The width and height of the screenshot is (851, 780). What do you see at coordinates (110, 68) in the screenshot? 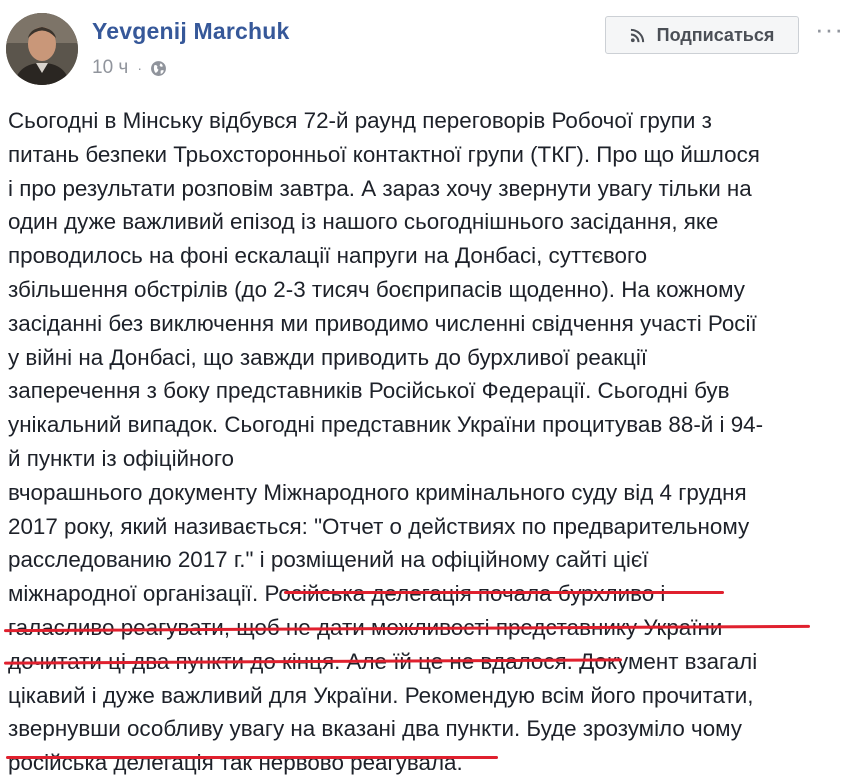
I see `post-time: 10 ч` at bounding box center [110, 68].